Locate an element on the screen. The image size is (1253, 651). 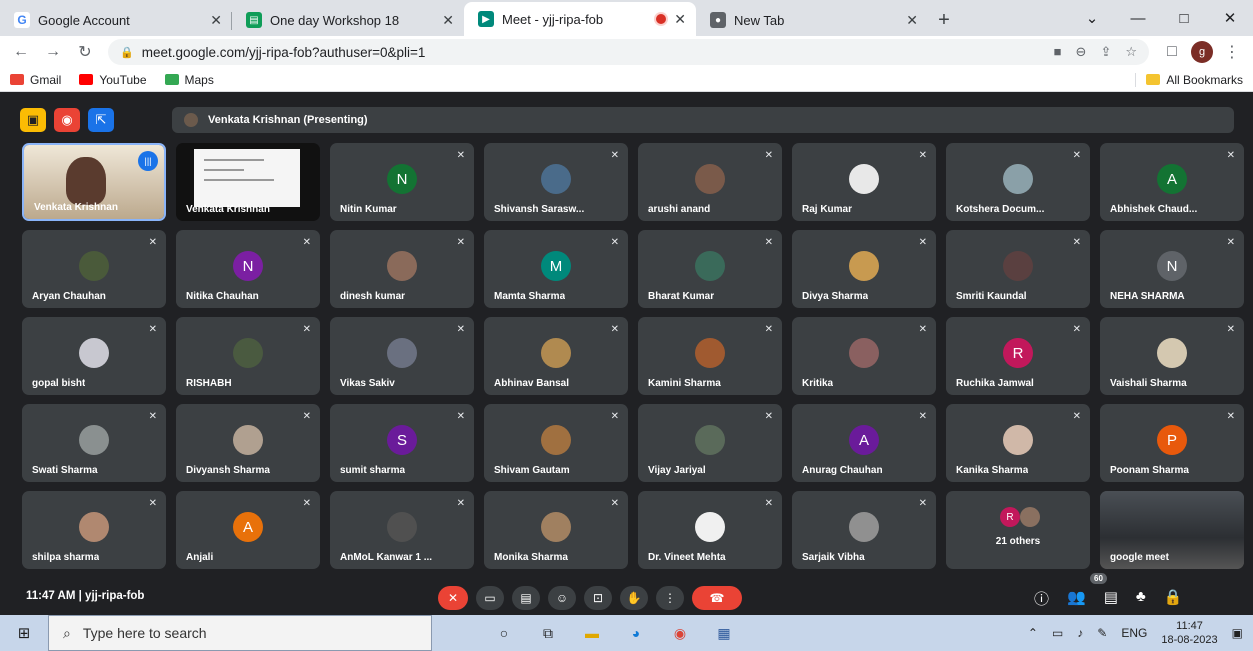
participant-tile: ✕ P Poonam Sharma is located at coordinates (1172, 443).